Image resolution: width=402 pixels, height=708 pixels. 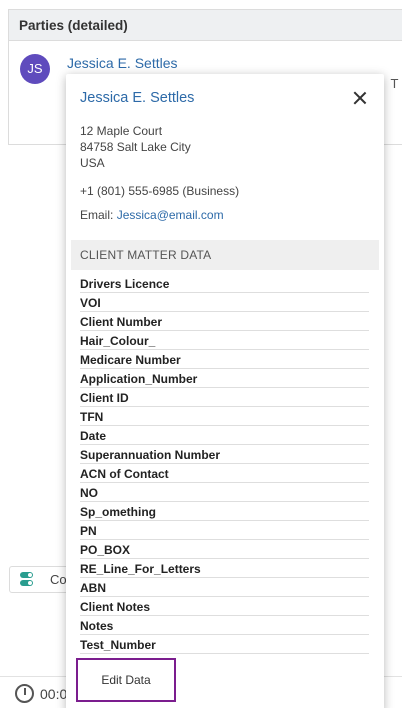 What do you see at coordinates (224, 283) in the screenshot?
I see `field-label: Drivers Licence` at bounding box center [224, 283].